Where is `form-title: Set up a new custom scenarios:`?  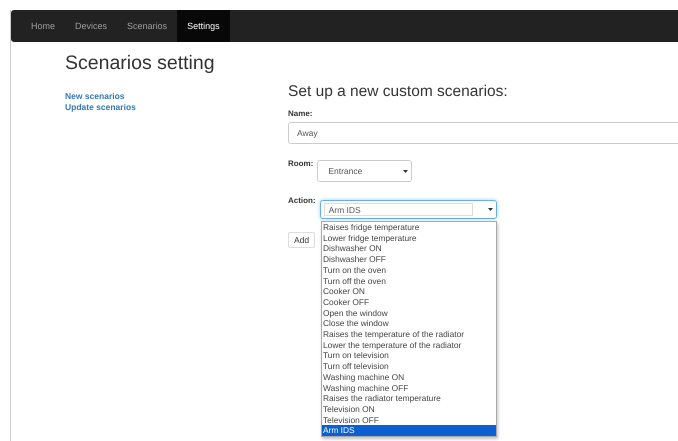
form-title: Set up a new custom scenarios: is located at coordinates (398, 92).